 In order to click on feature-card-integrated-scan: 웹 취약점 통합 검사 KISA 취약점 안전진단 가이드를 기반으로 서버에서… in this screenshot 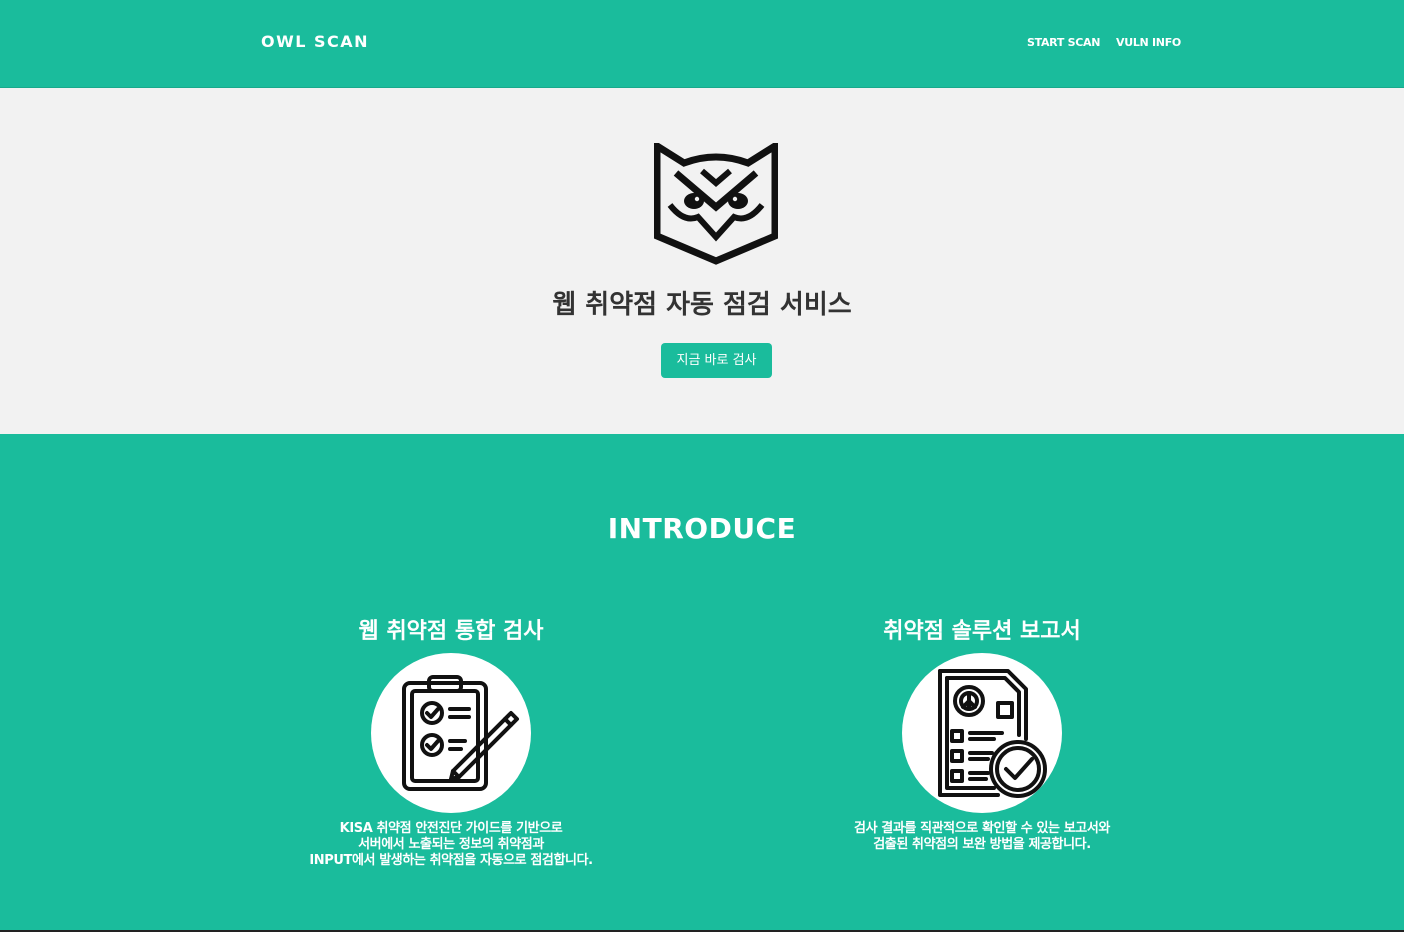, I will do `click(451, 740)`.